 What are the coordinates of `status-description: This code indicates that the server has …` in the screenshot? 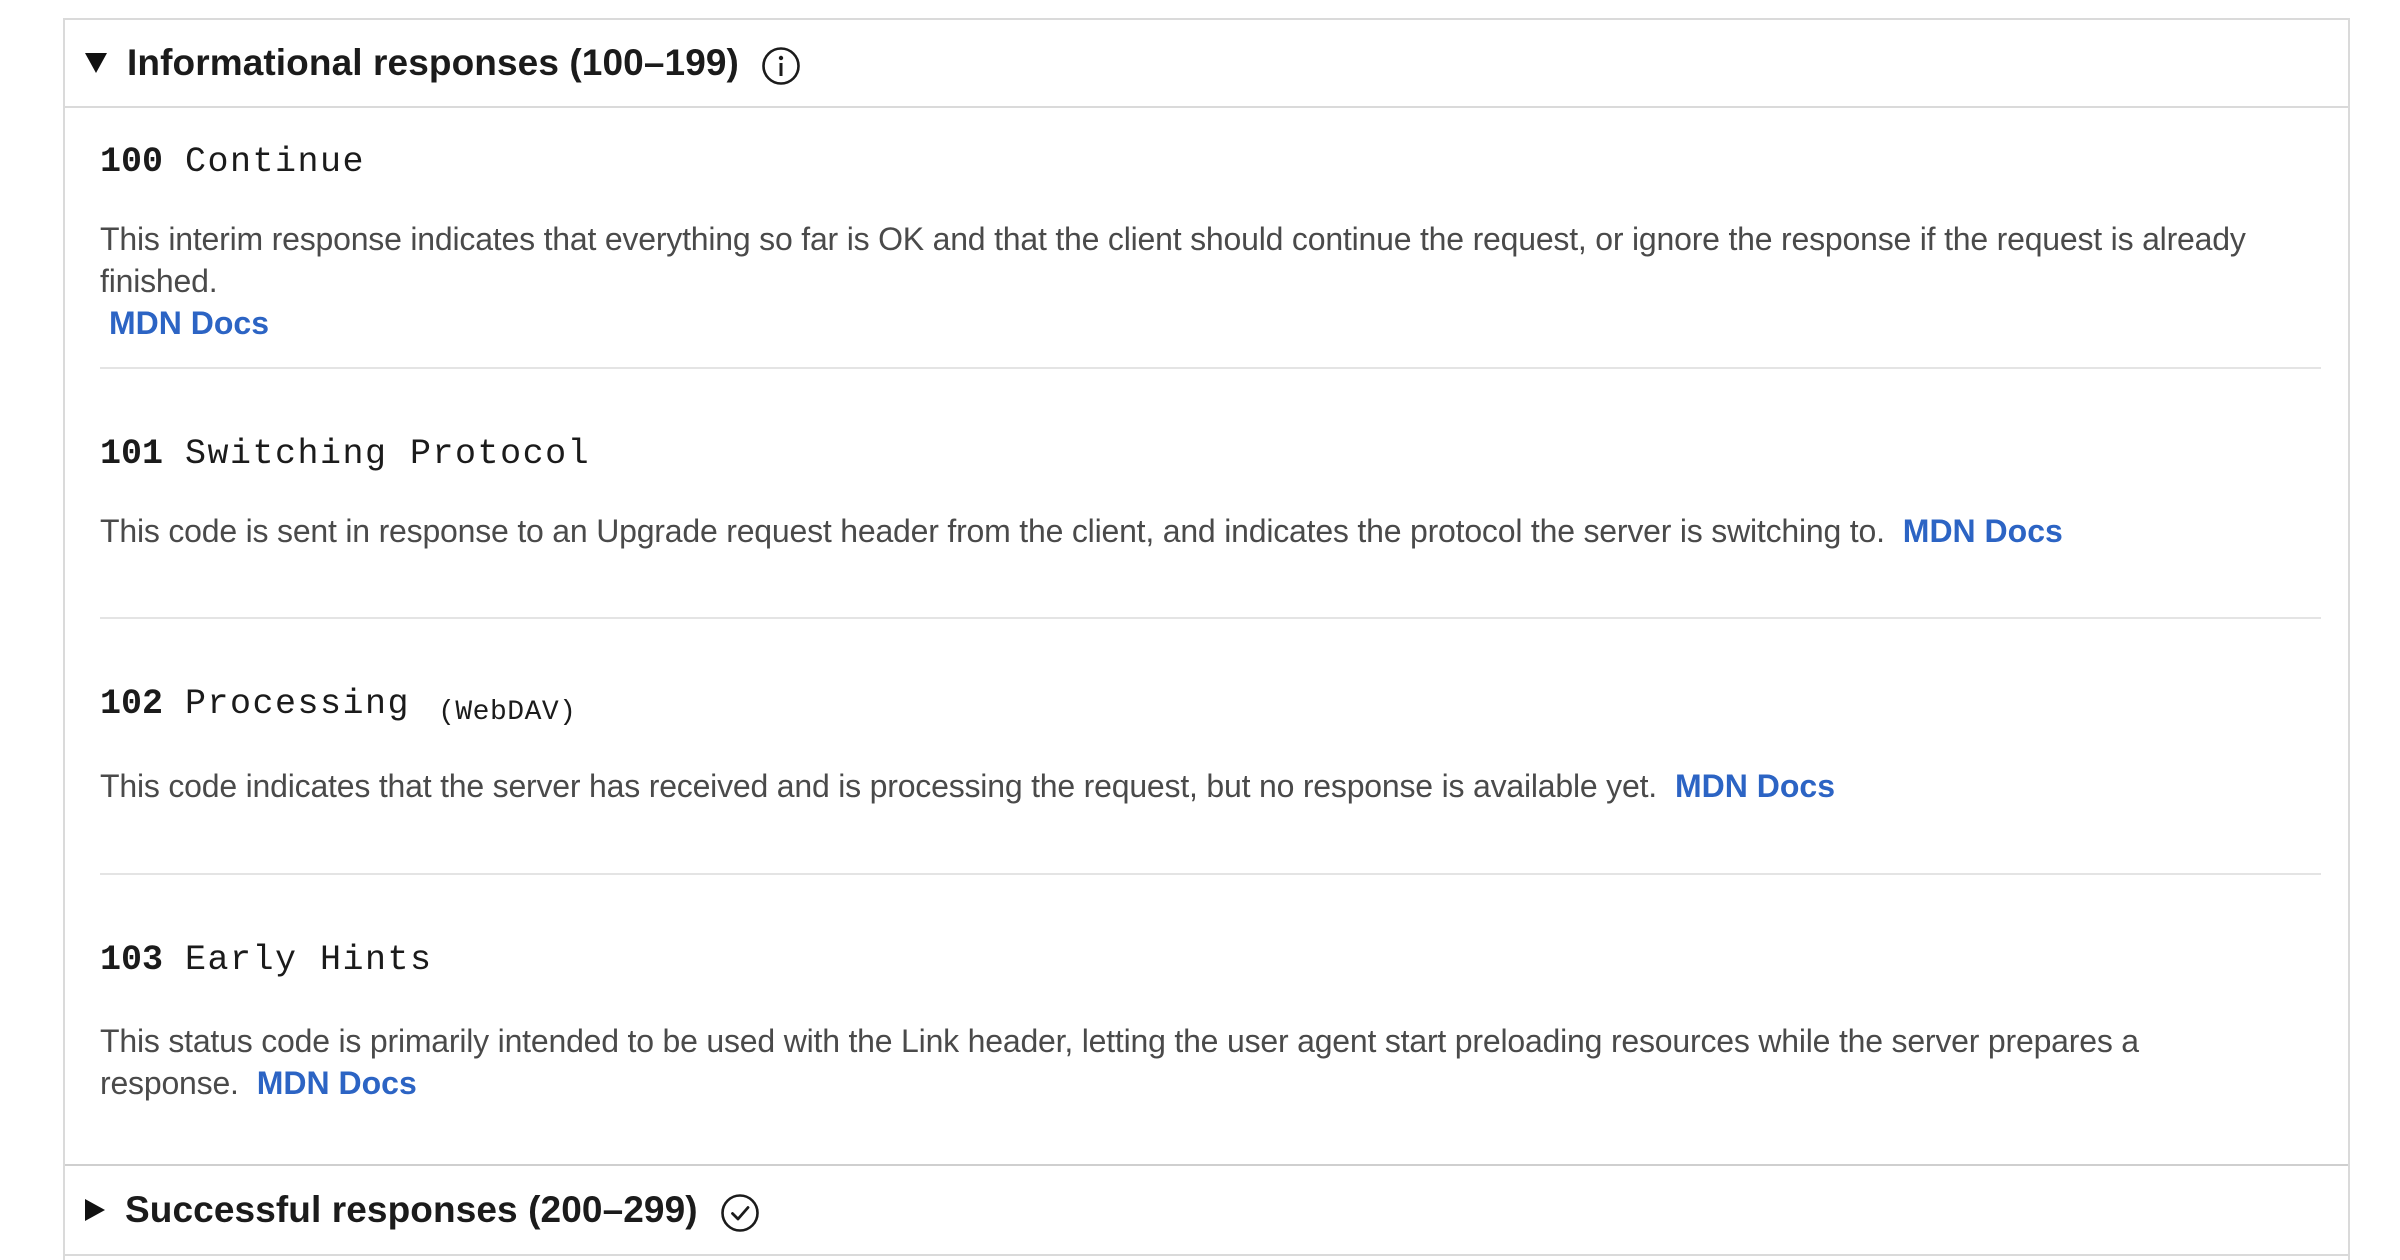 It's located at (878, 786).